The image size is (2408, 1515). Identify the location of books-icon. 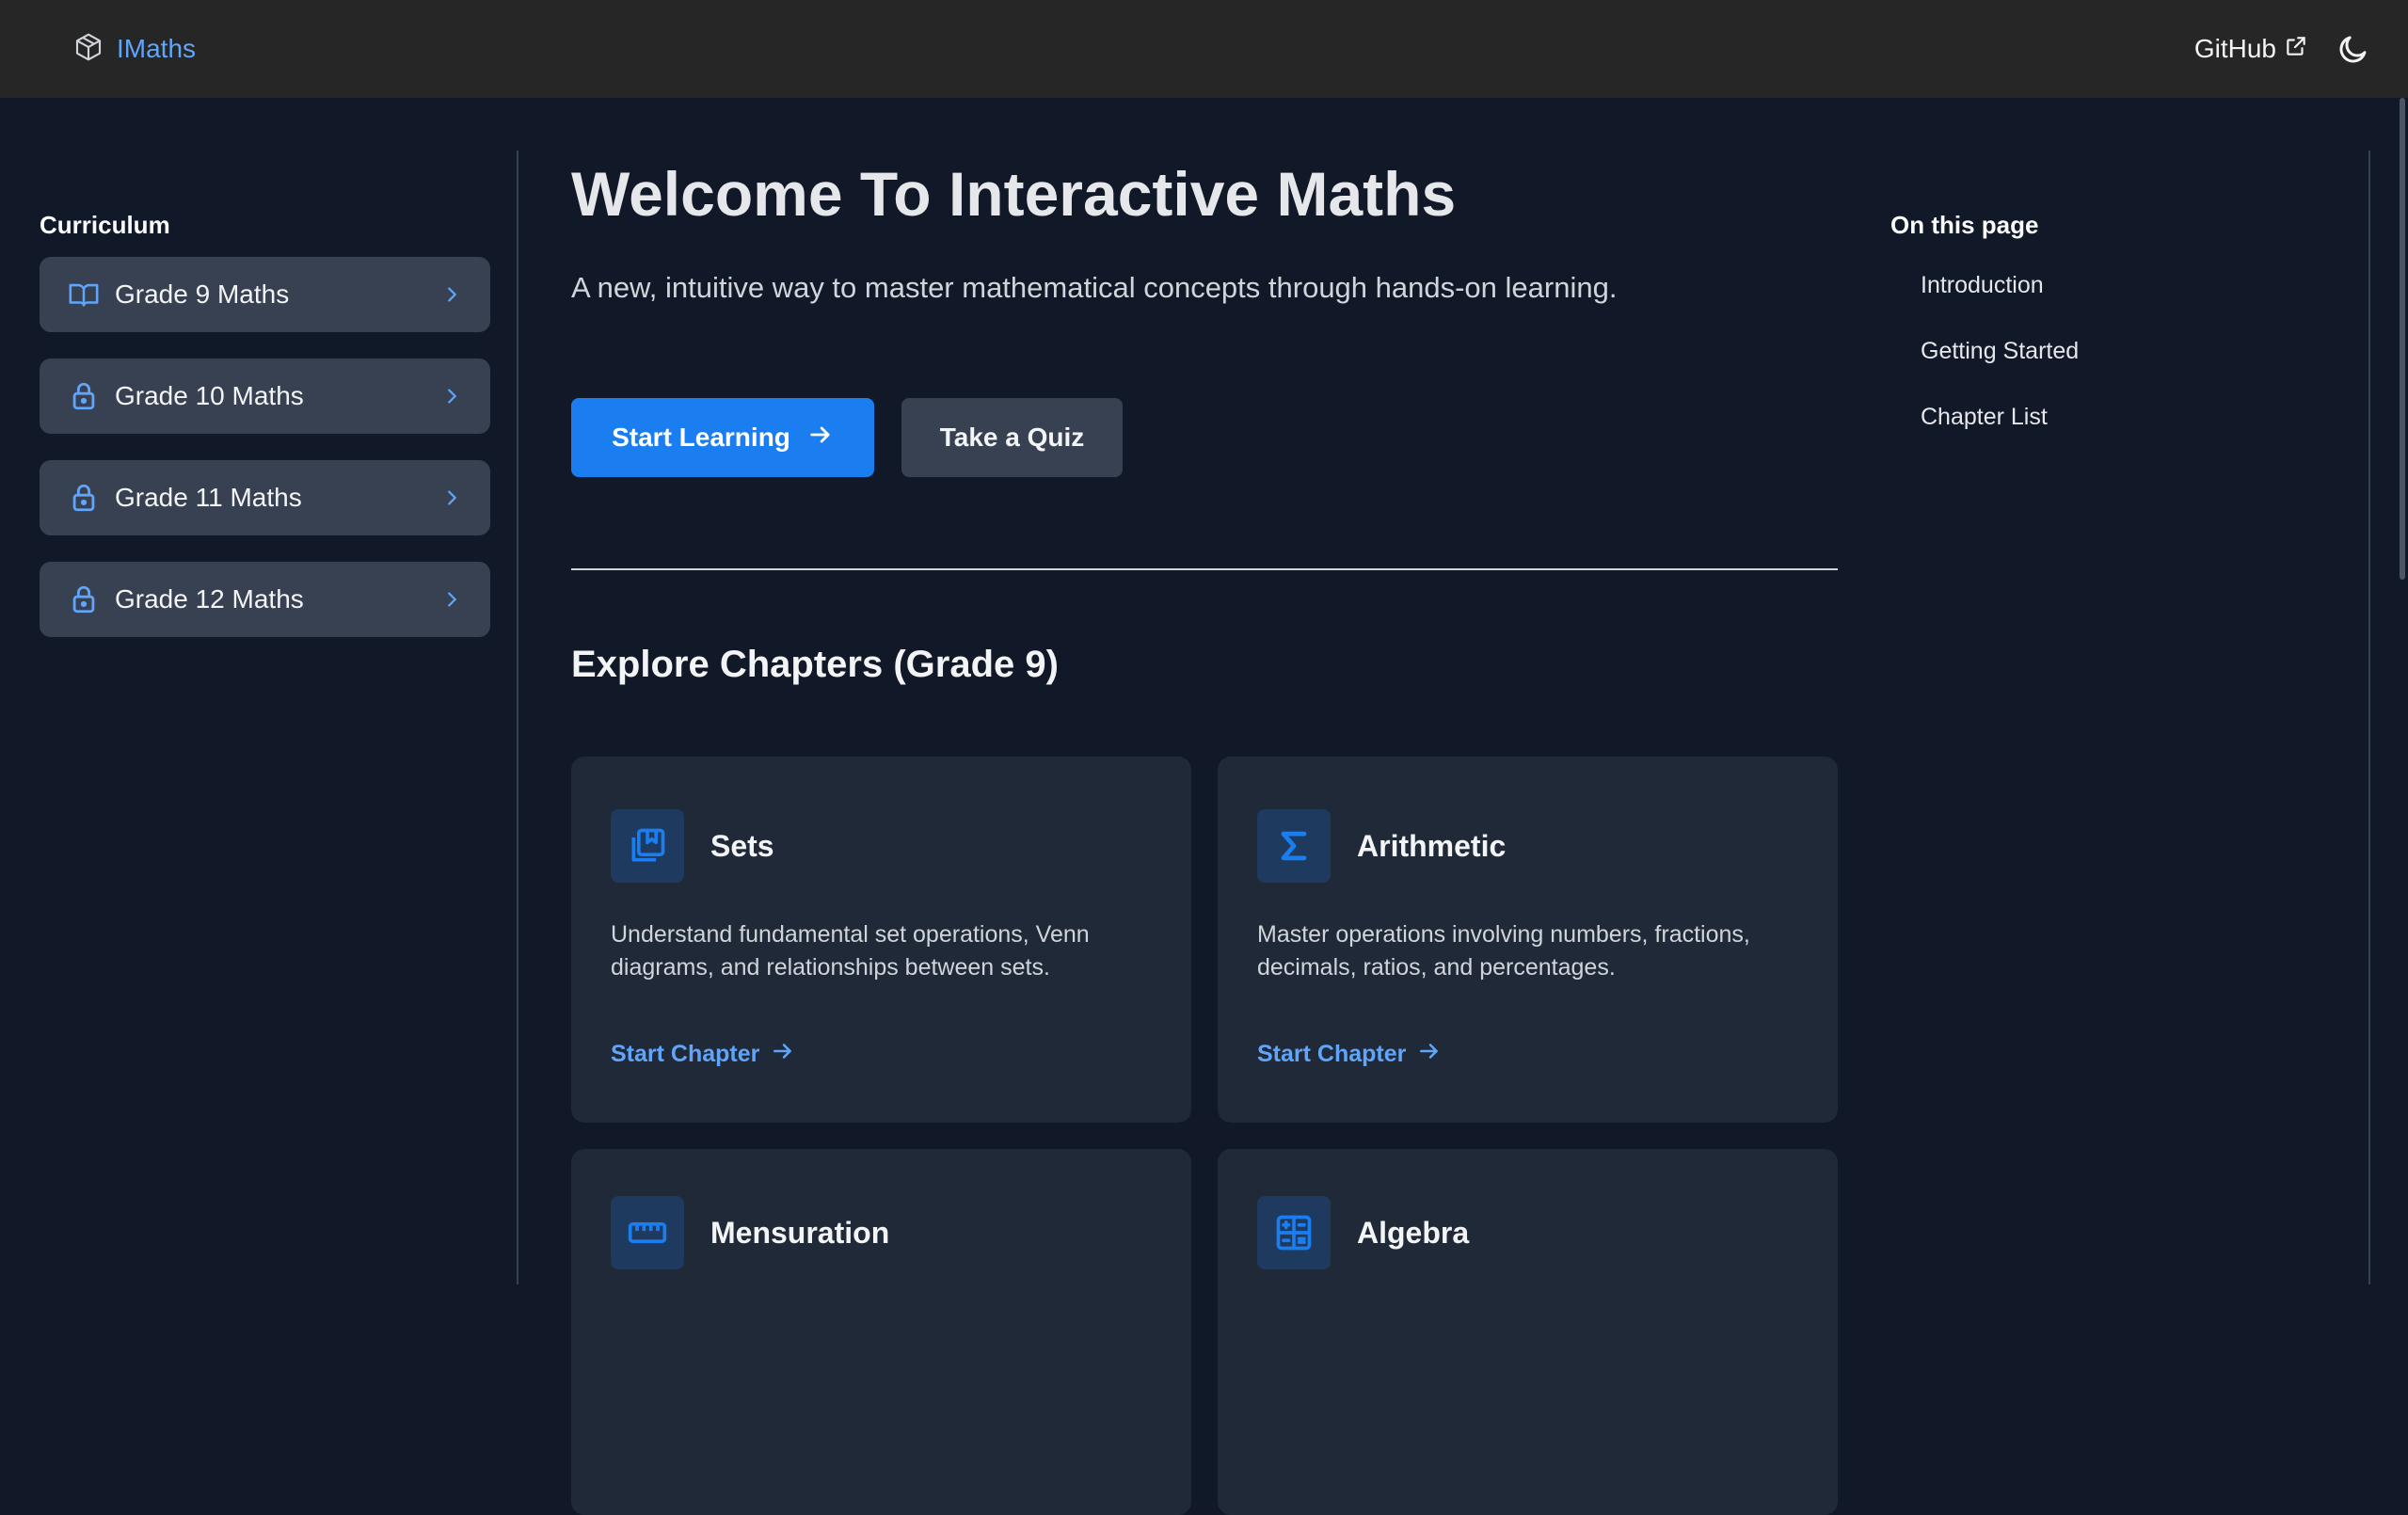
(647, 846).